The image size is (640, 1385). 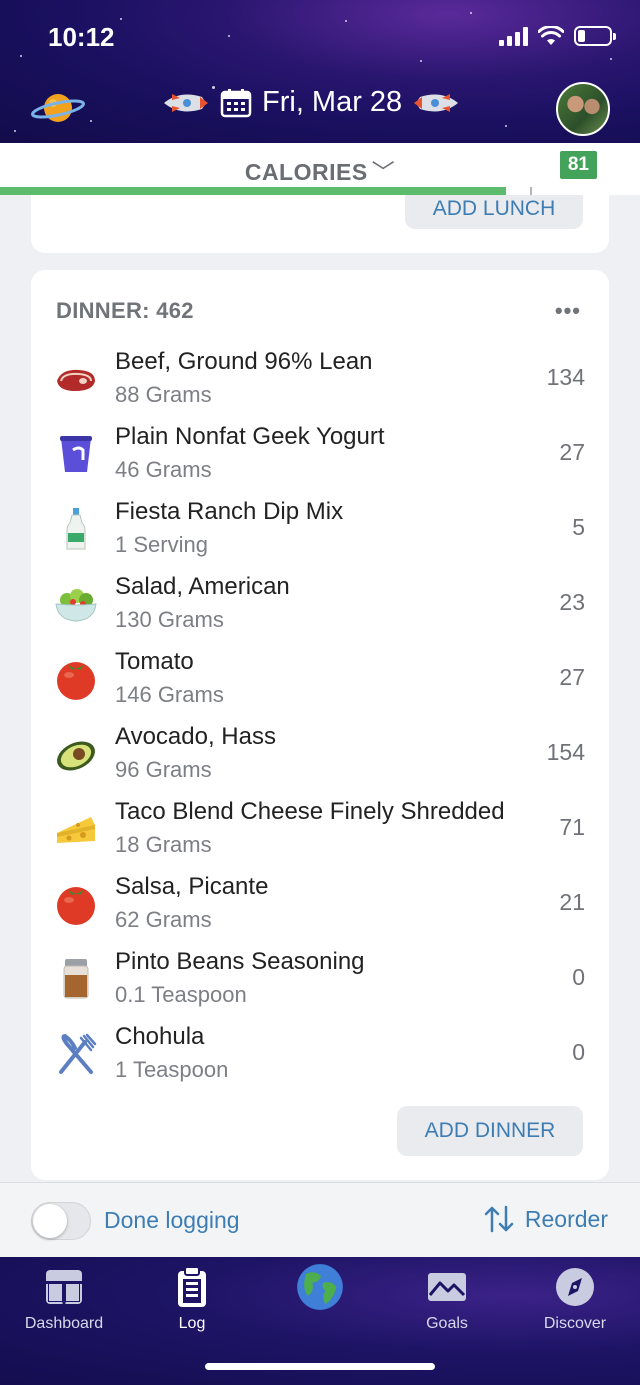 What do you see at coordinates (575, 1287) in the screenshot?
I see `compass-icon` at bounding box center [575, 1287].